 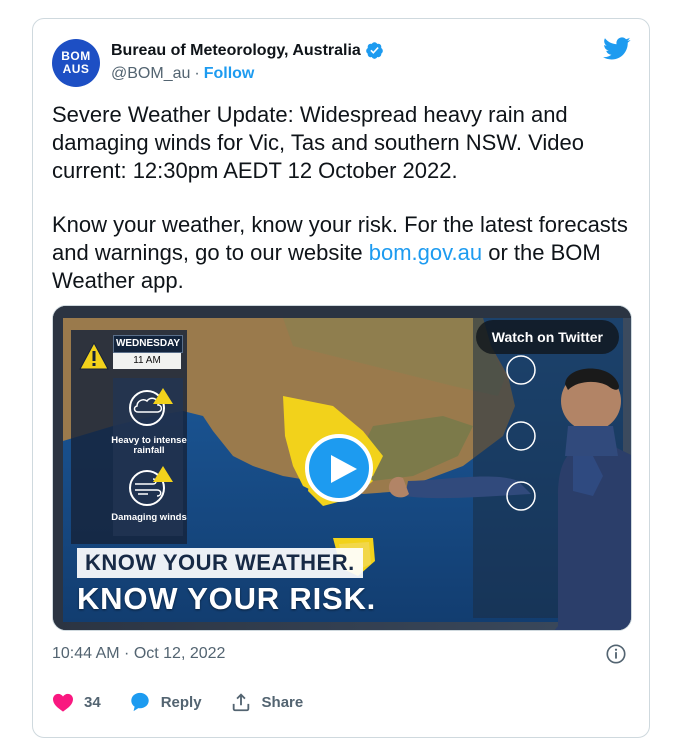 What do you see at coordinates (149, 445) in the screenshot?
I see `hazard-rainfall-label: Heavy to intense rainfall` at bounding box center [149, 445].